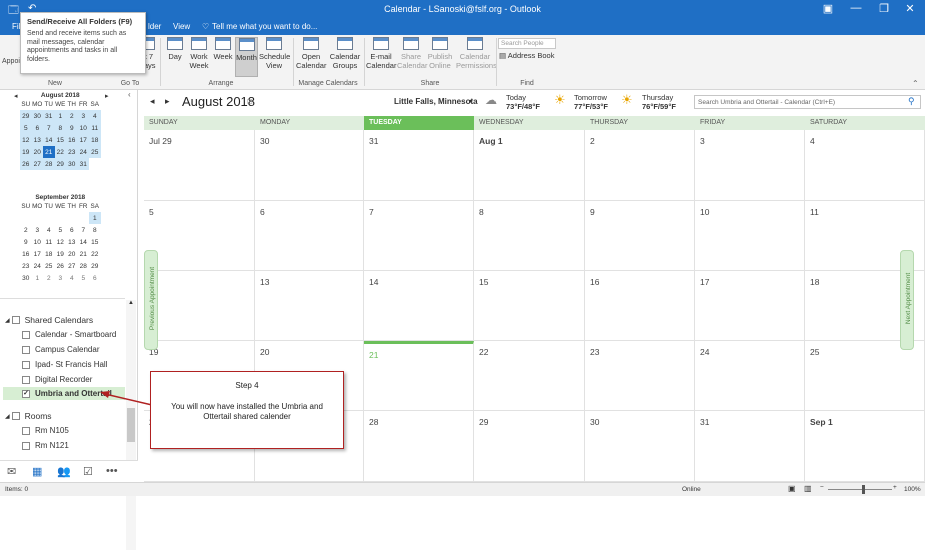 This screenshot has height=550, width=925. What do you see at coordinates (750, 165) in the screenshot?
I see `day-cell: 3` at bounding box center [750, 165].